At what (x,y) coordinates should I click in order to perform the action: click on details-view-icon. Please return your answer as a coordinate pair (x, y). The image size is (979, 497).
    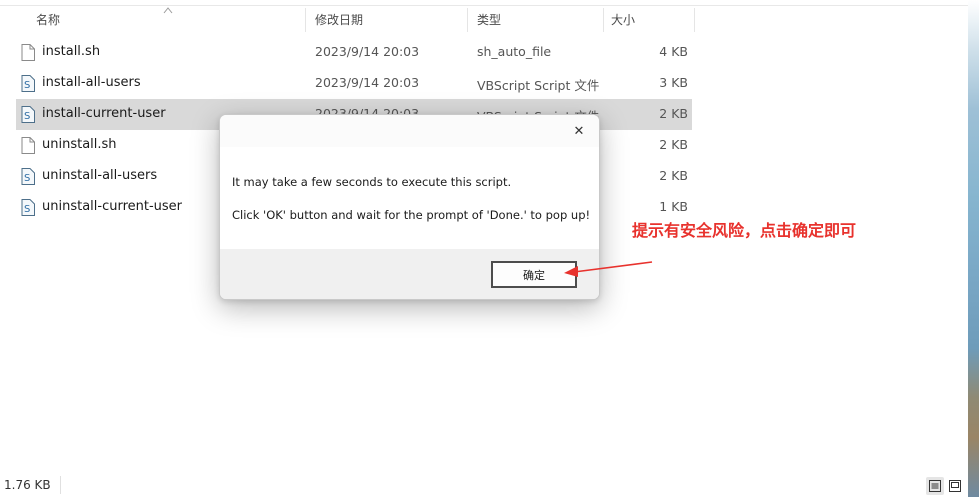
    Looking at the image, I should click on (935, 486).